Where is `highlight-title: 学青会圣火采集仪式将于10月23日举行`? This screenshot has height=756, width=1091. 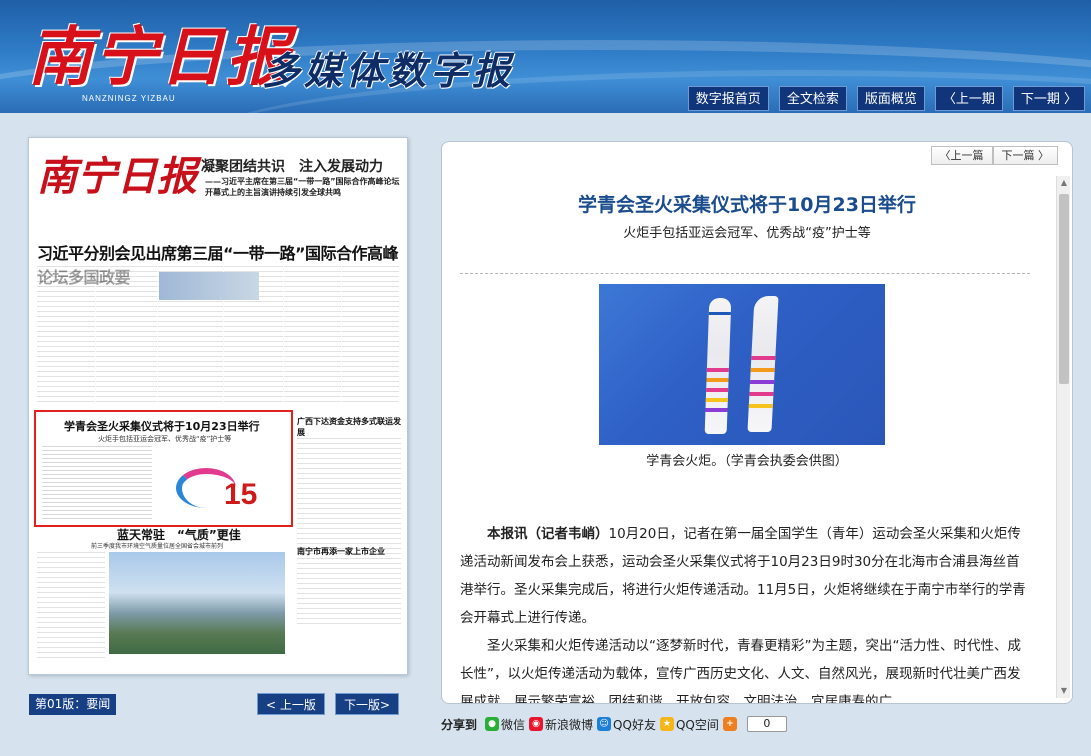
highlight-title: 学青会圣火采集仪式将于10月23日举行 is located at coordinates (162, 426).